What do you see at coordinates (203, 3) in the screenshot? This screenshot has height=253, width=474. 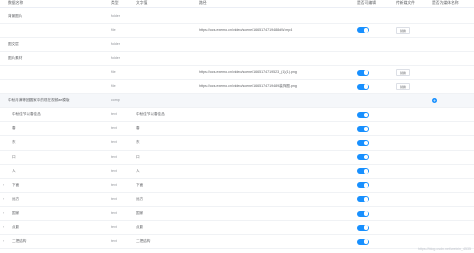 I see `header-path: 路径` at bounding box center [203, 3].